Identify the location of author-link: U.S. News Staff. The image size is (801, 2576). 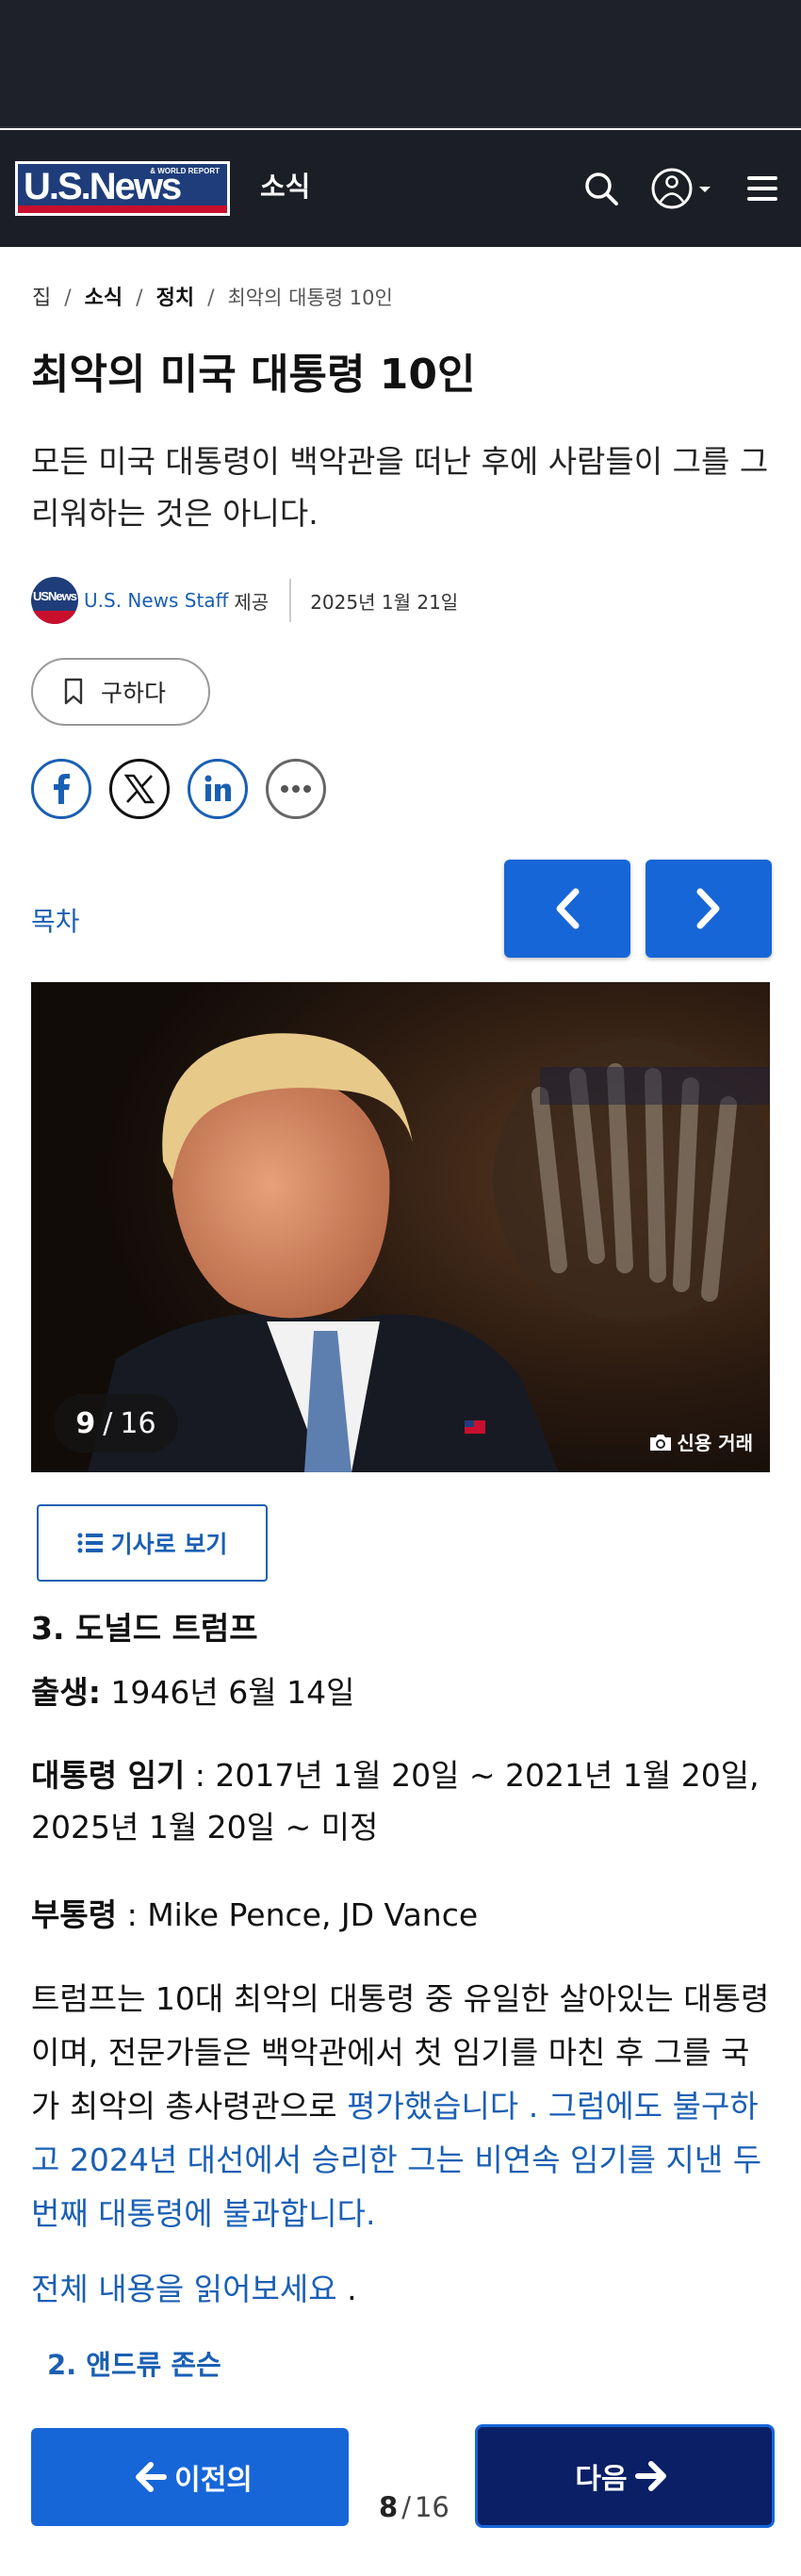
(156, 600).